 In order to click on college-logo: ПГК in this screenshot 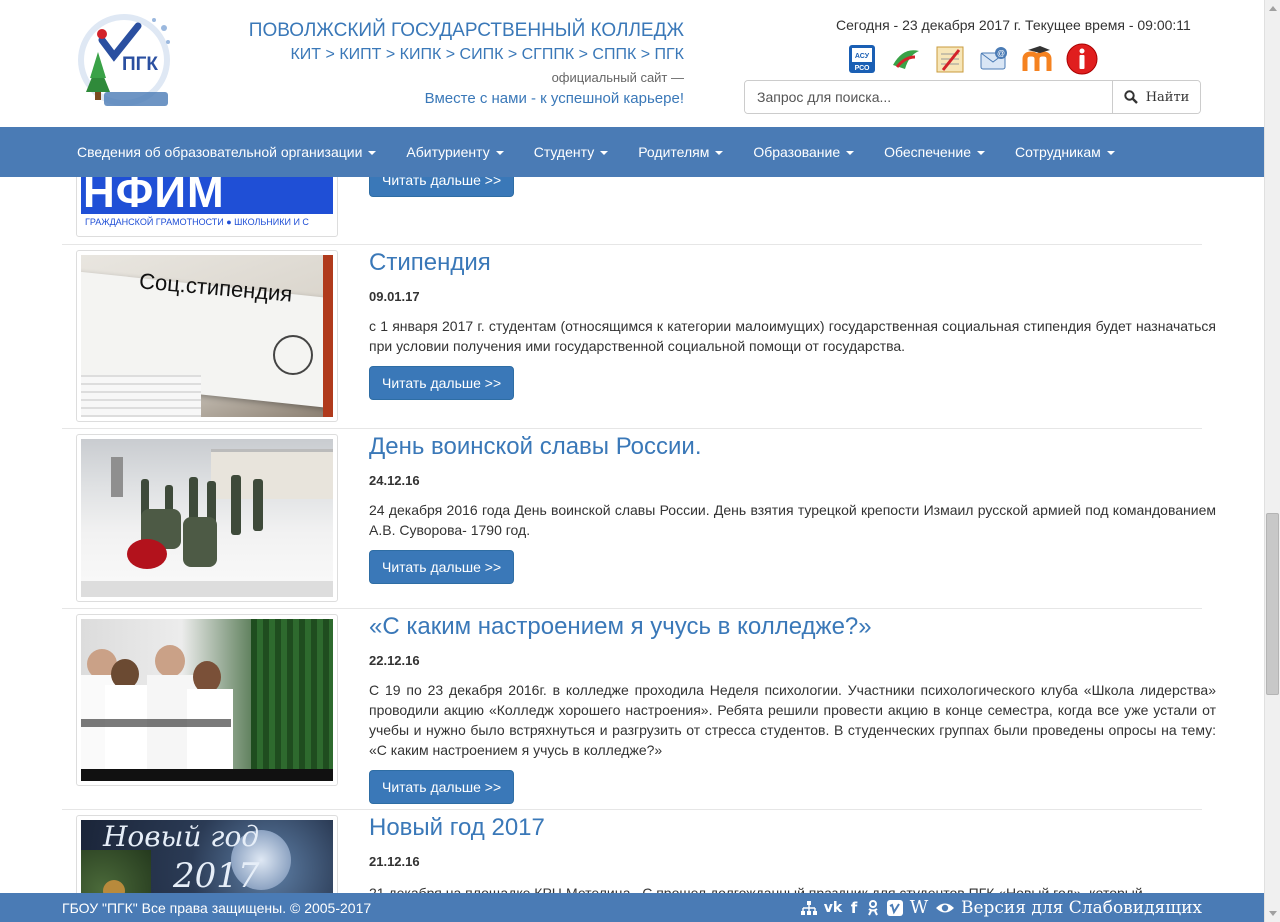, I will do `click(120, 62)`.